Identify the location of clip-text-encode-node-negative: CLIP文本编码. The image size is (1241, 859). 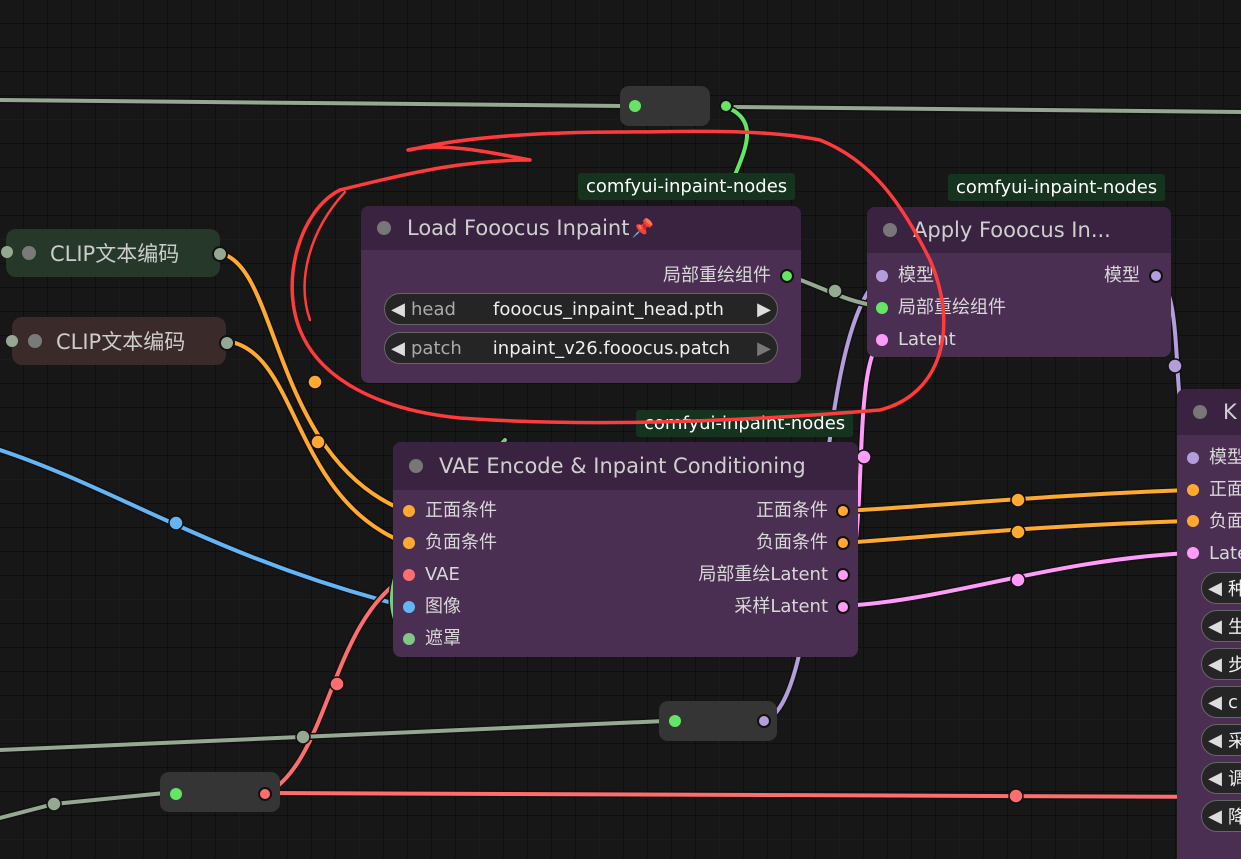
(119, 341).